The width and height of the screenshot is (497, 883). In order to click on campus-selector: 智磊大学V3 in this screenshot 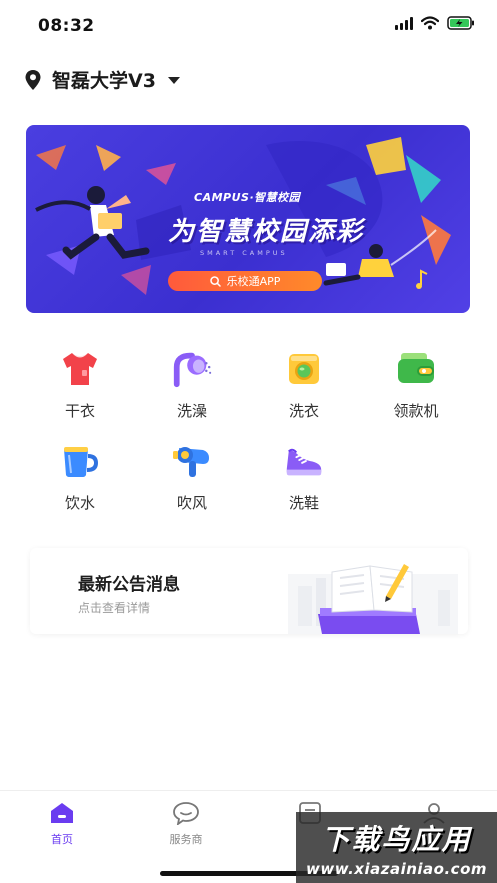, I will do `click(102, 79)`.